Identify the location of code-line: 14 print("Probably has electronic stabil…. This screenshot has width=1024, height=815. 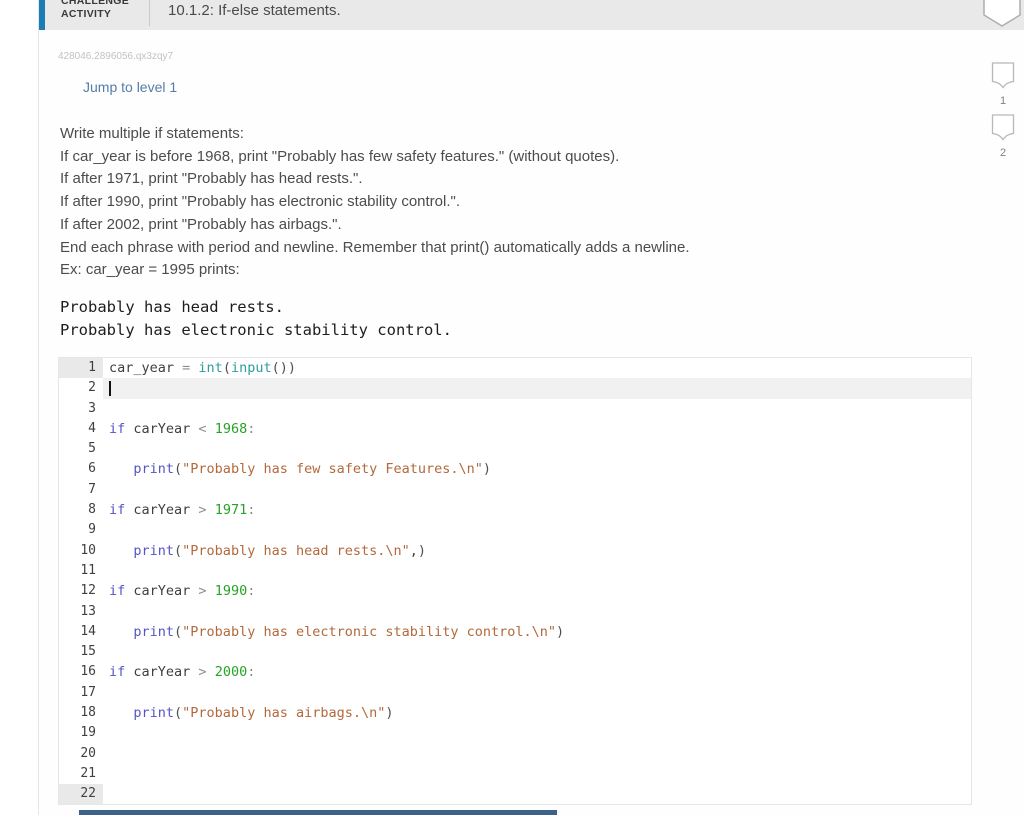
(515, 632).